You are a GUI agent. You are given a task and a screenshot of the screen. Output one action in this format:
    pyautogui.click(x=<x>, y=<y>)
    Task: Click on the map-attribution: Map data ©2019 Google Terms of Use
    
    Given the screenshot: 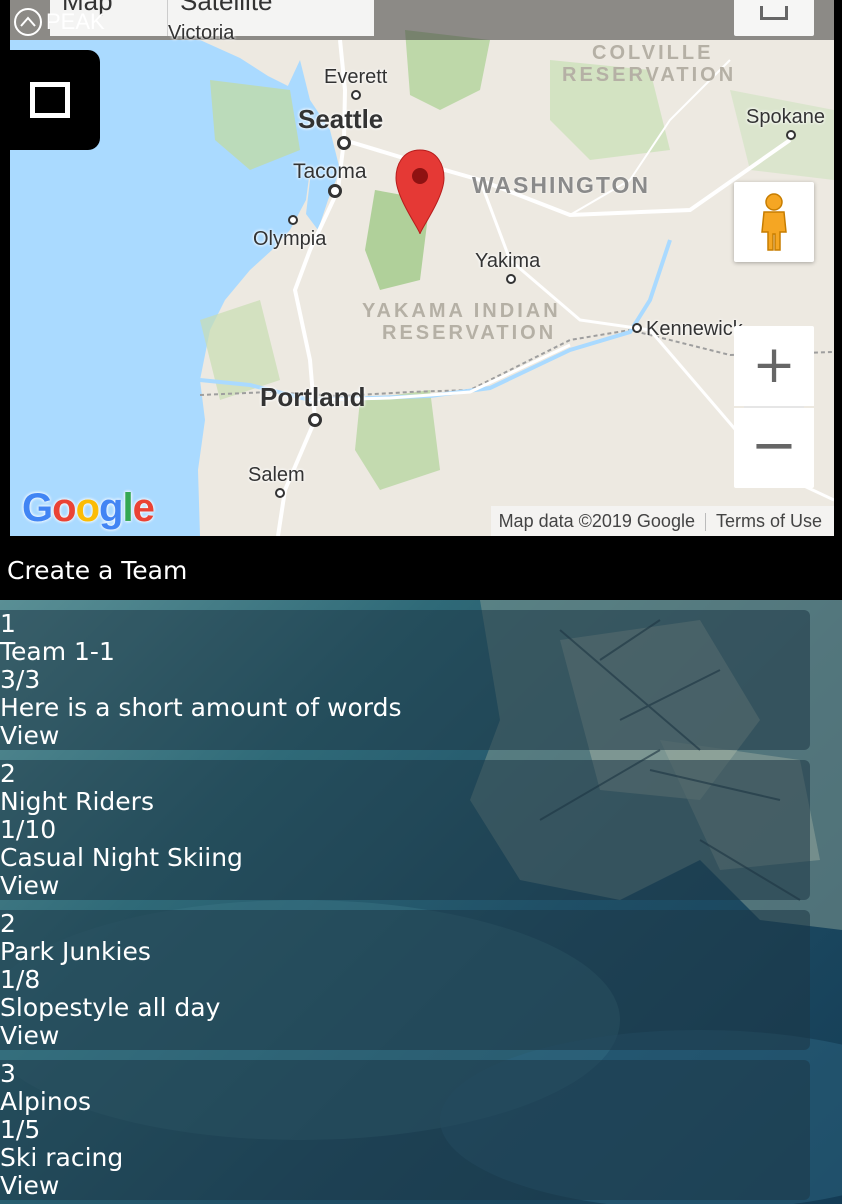 What is the action you would take?
    pyautogui.click(x=662, y=521)
    